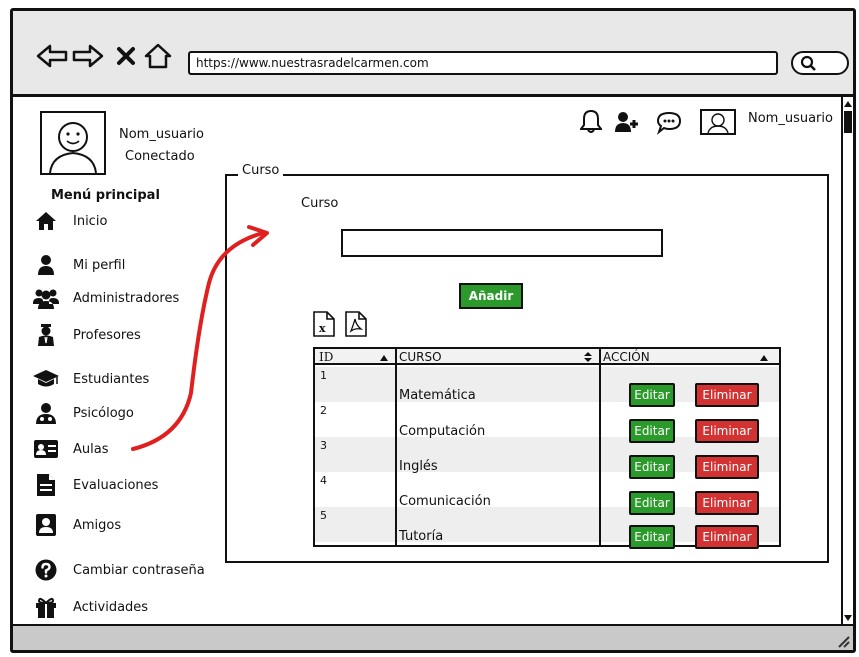 The image size is (859, 657). Describe the element at coordinates (97, 525) in the screenshot. I see `sidebar-item-label: Amigos` at that location.